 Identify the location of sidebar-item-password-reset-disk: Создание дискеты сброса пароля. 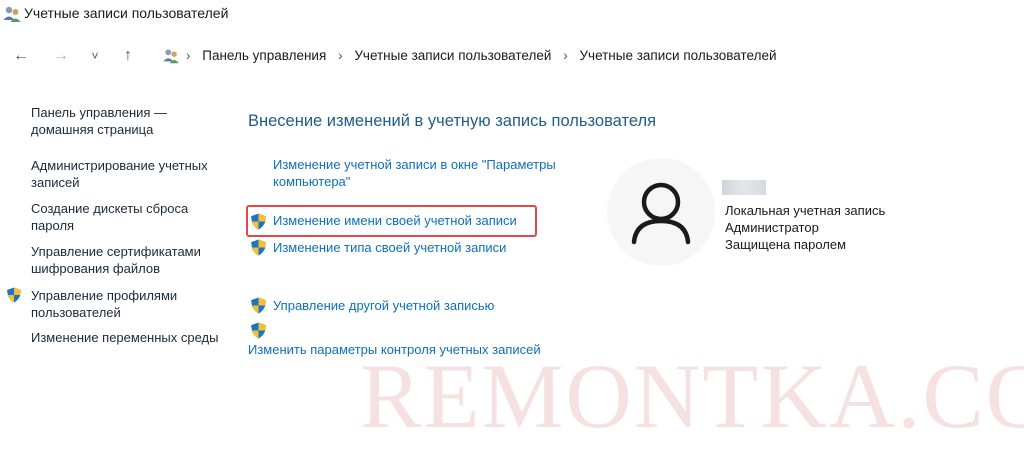
(126, 217).